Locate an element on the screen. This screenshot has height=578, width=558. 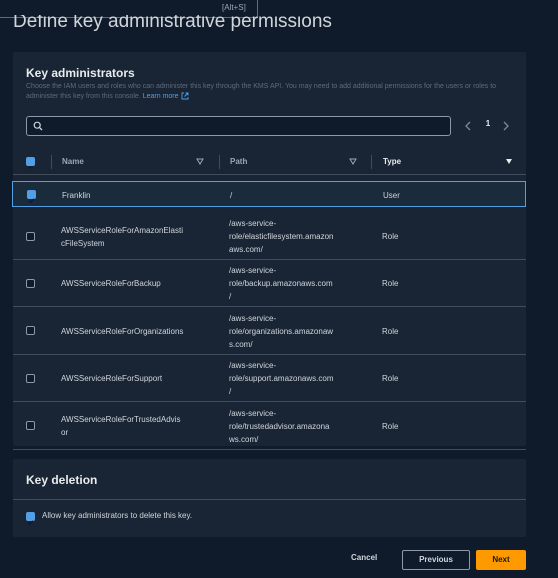
learn-more-link: Learn more is located at coordinates (165, 96).